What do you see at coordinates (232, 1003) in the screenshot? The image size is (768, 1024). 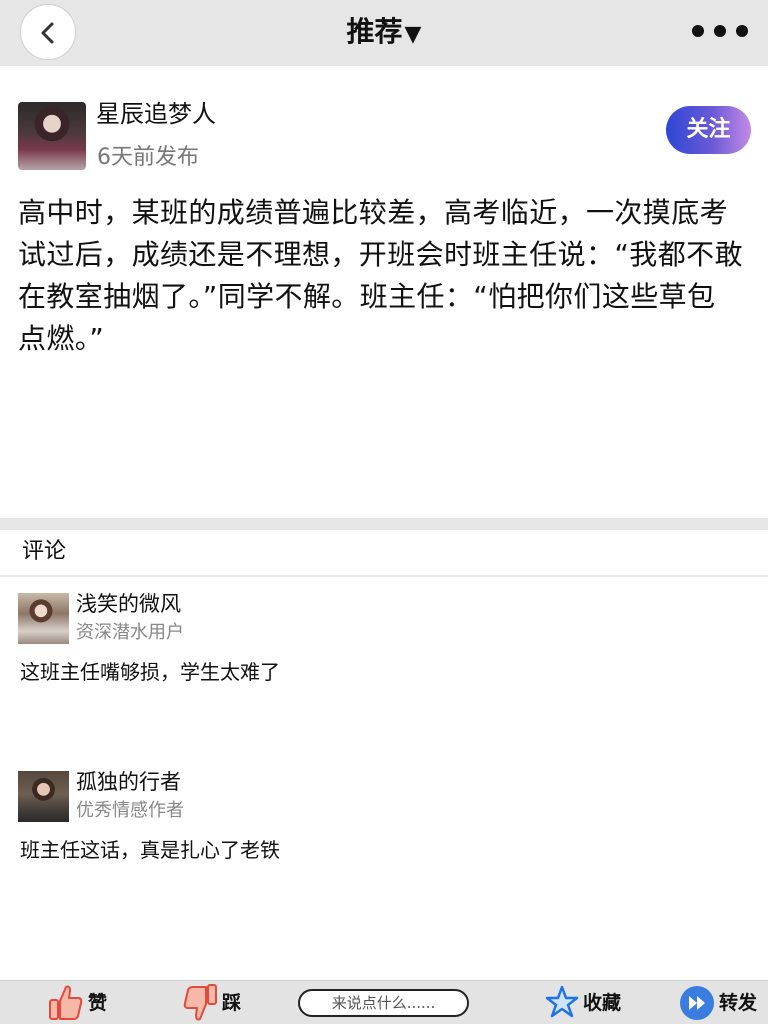 I see `dislike-label: 踩` at bounding box center [232, 1003].